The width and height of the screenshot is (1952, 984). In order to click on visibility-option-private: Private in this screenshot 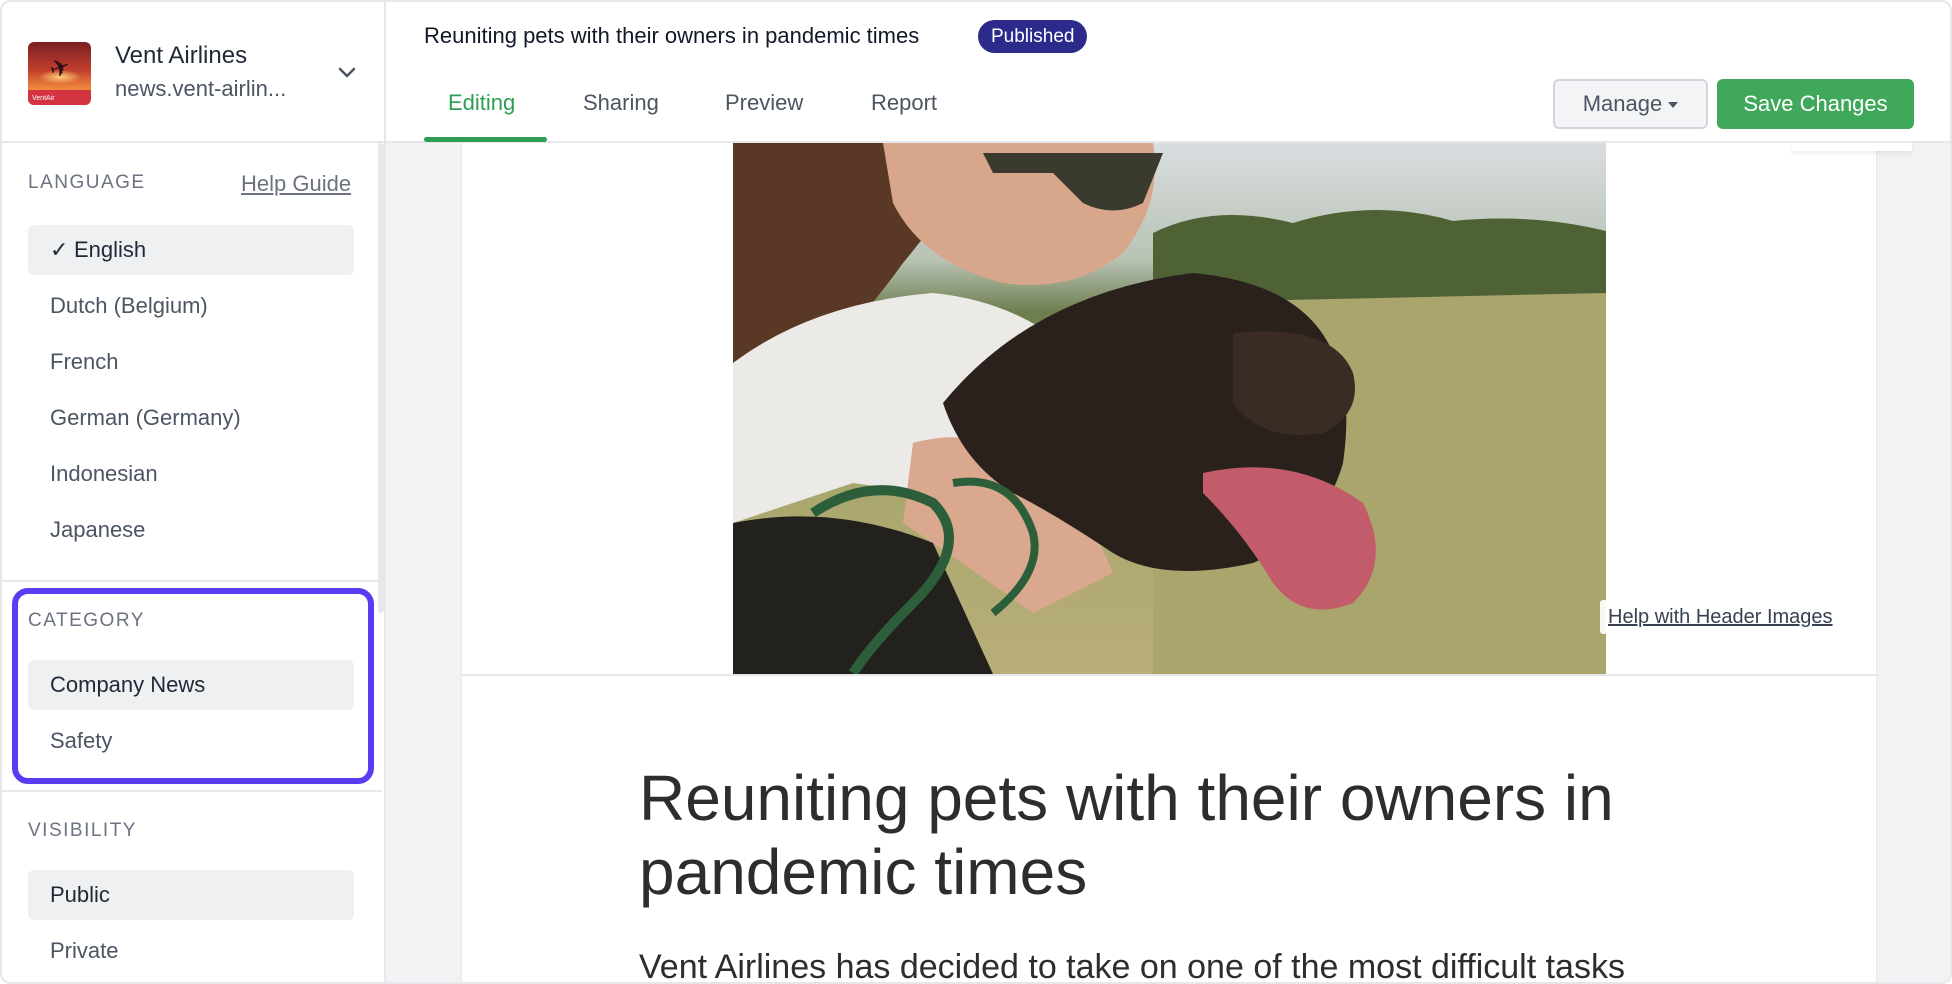, I will do `click(191, 951)`.